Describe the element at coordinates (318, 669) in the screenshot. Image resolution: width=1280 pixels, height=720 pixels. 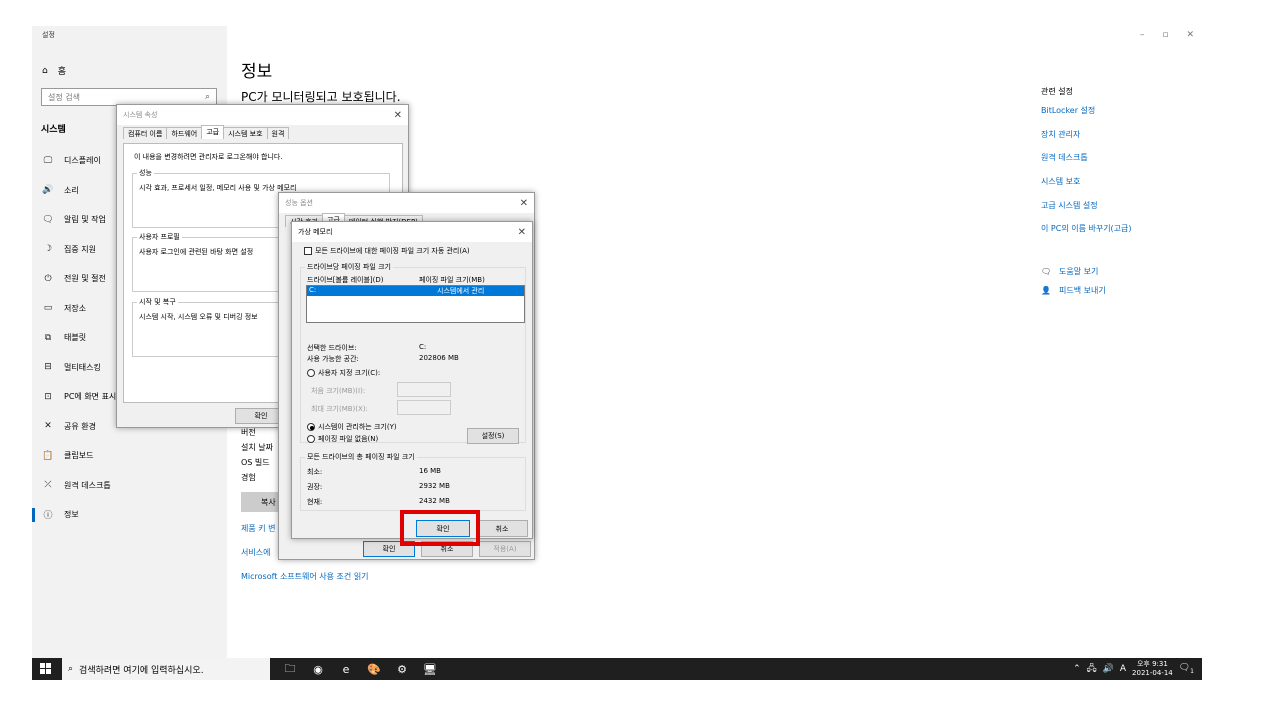
I see `chrome-icon: ◉` at that location.